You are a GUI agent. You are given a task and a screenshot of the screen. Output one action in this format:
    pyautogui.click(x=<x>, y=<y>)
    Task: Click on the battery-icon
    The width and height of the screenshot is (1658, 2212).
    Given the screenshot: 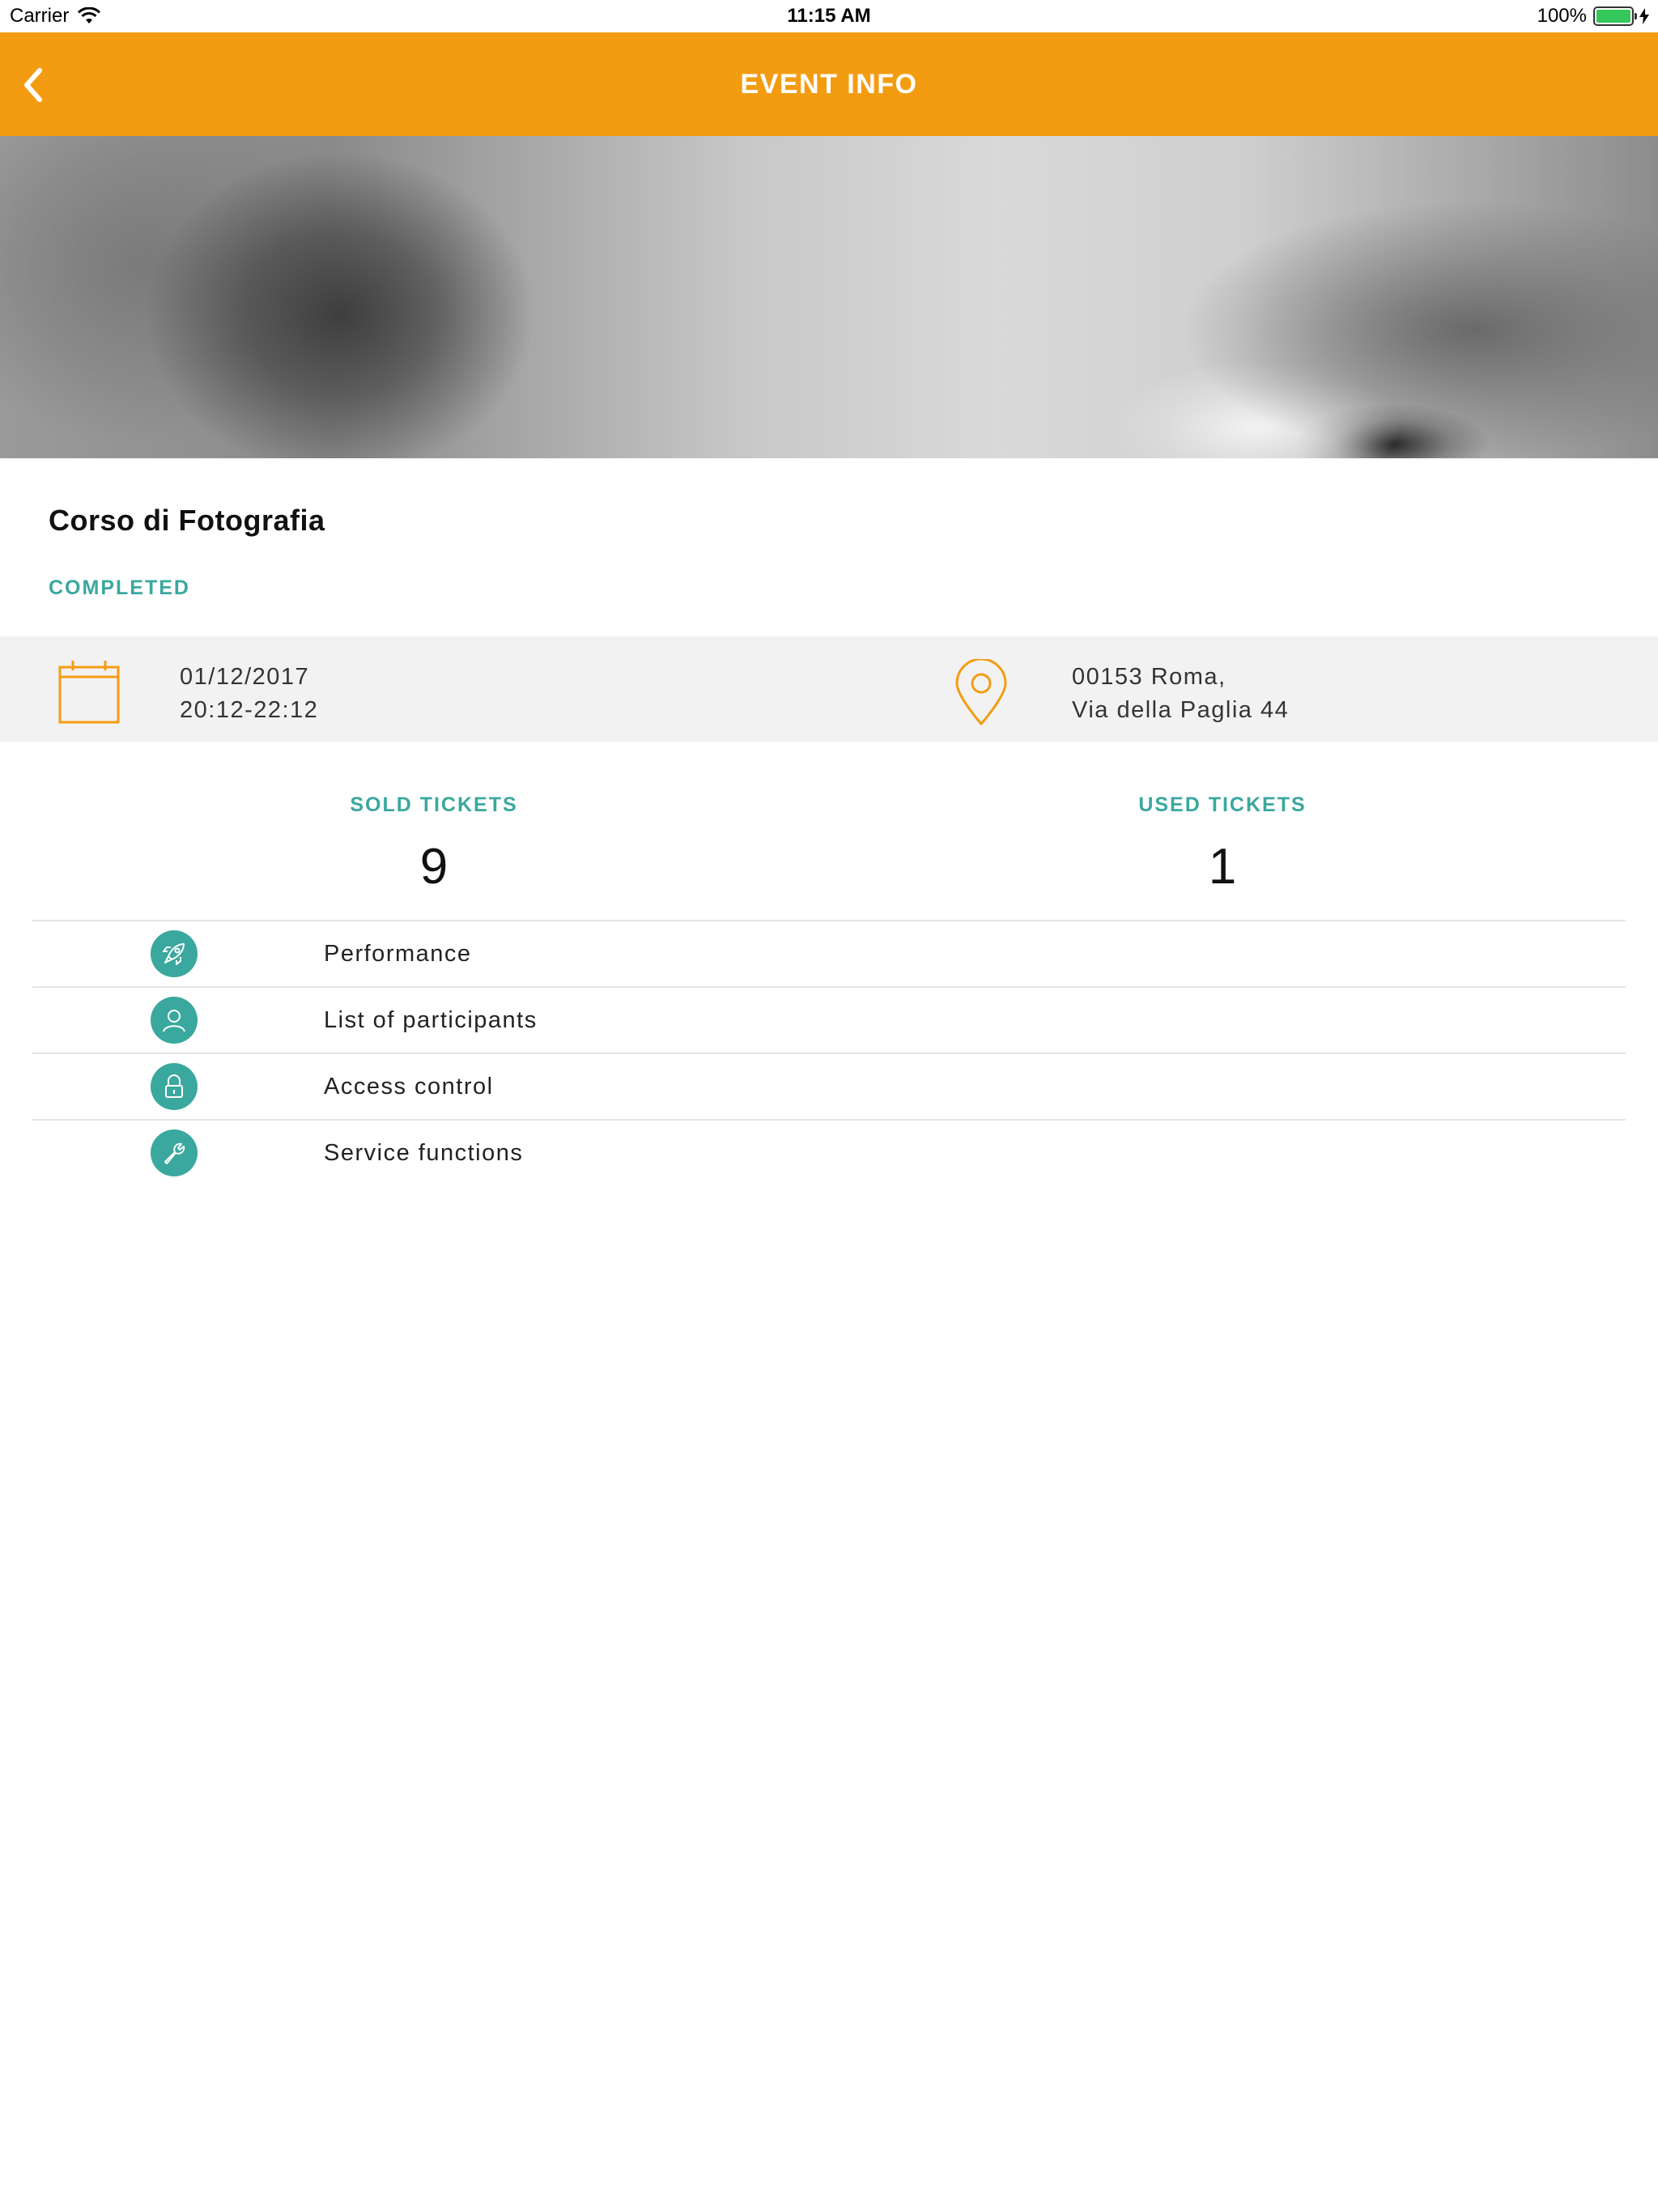 What is the action you would take?
    pyautogui.click(x=1615, y=16)
    